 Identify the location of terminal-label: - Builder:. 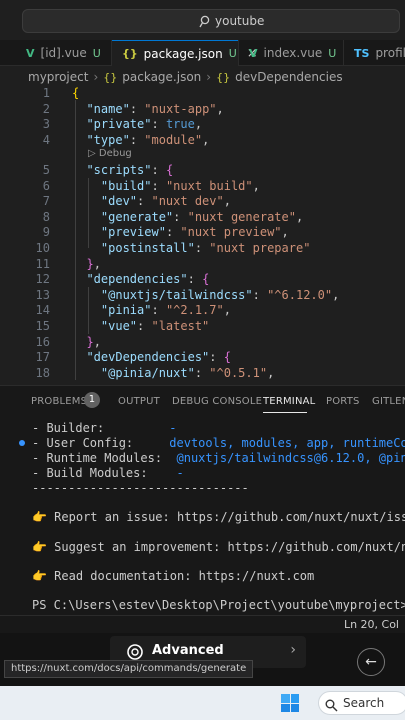
(68, 428).